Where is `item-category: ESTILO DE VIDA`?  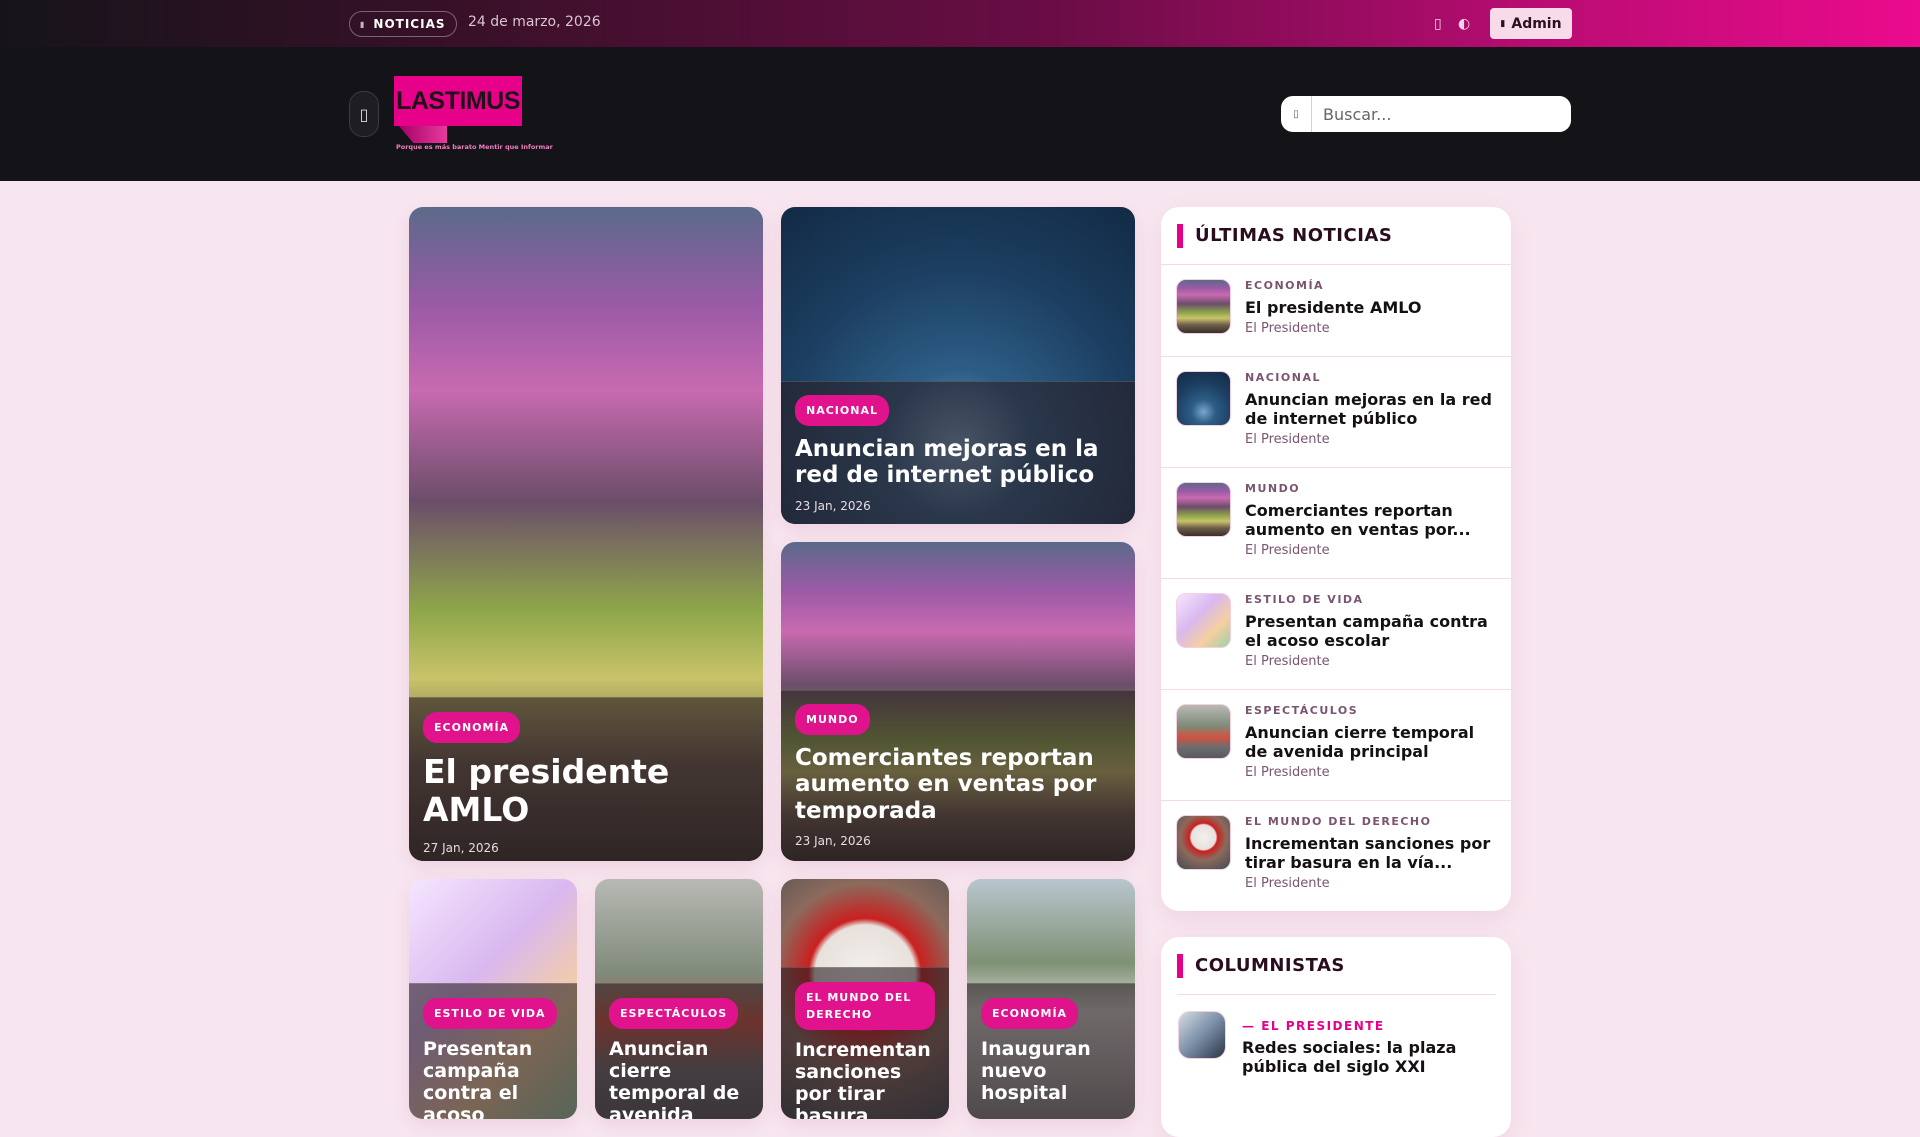
item-category: ESTILO DE VIDA is located at coordinates (1304, 599).